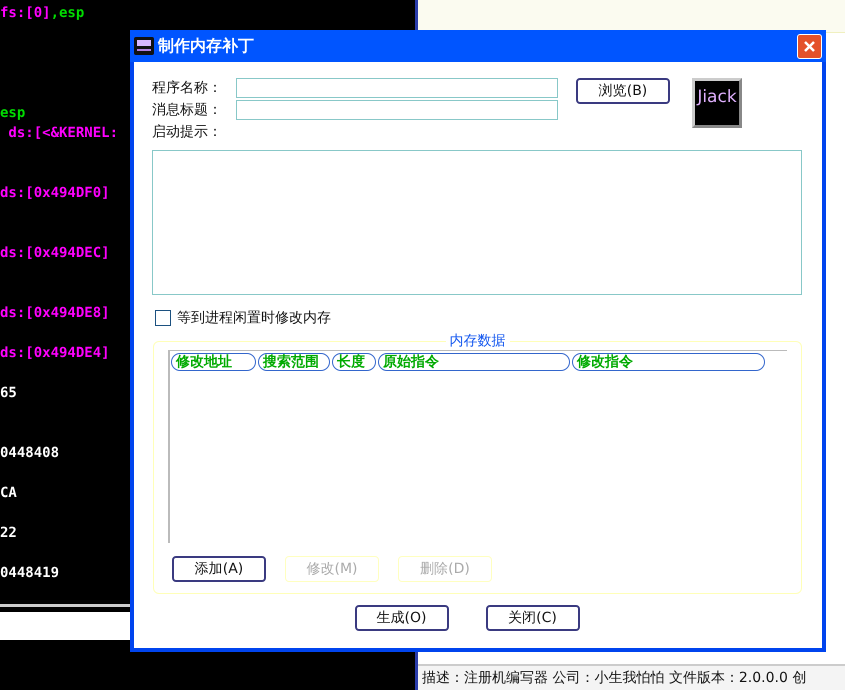  Describe the element at coordinates (163, 318) in the screenshot. I see `checkbox` at that location.